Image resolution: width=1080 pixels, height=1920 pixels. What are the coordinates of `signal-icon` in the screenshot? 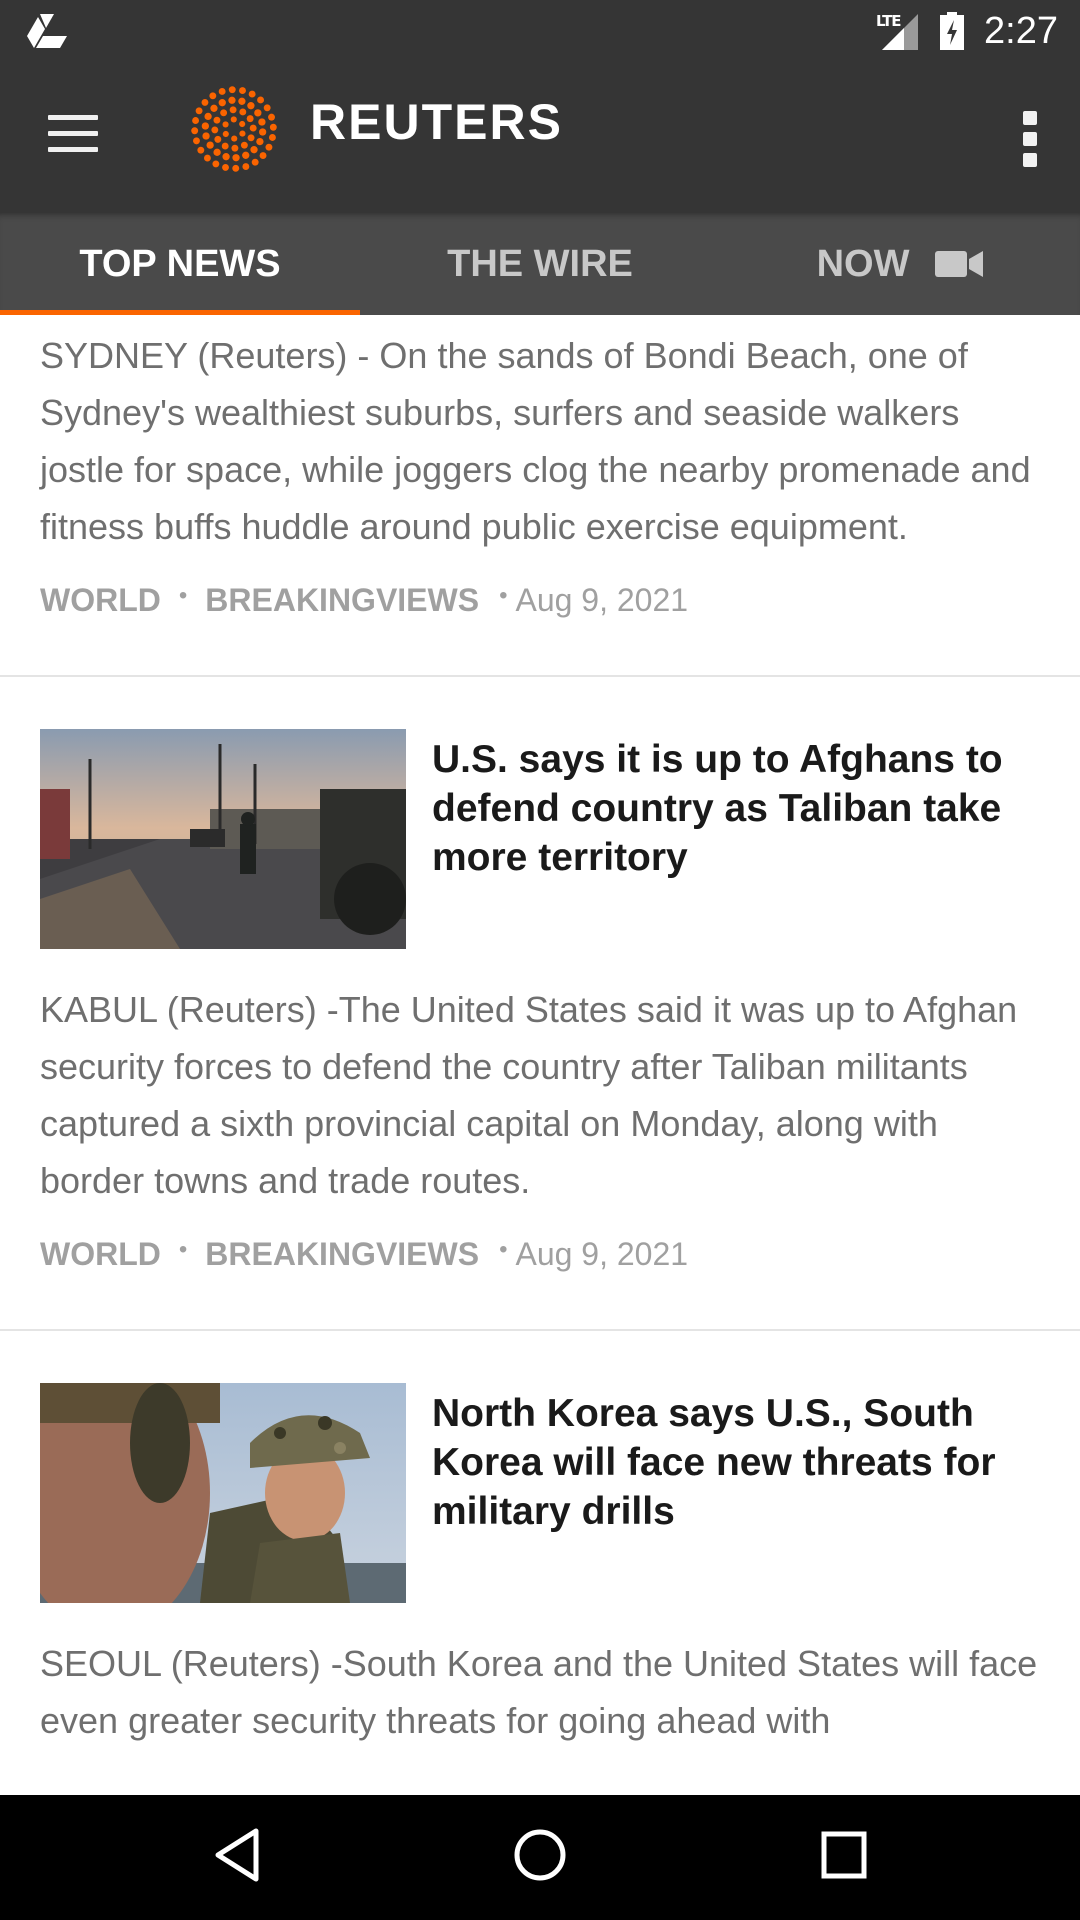 It's located at (900, 32).